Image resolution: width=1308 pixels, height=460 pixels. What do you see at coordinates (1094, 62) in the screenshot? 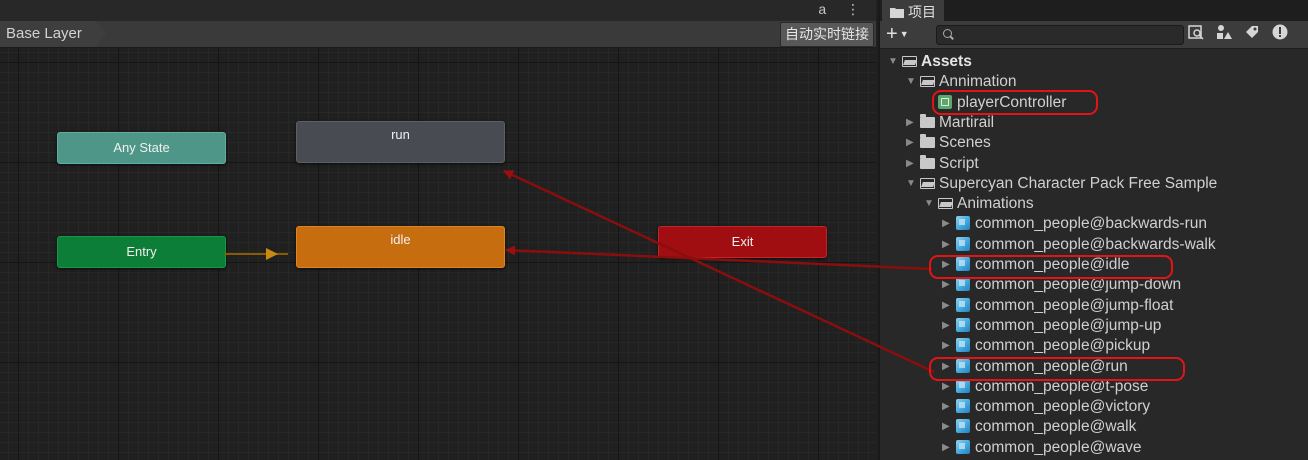
I see `tree-item: ▼ Assets` at bounding box center [1094, 62].